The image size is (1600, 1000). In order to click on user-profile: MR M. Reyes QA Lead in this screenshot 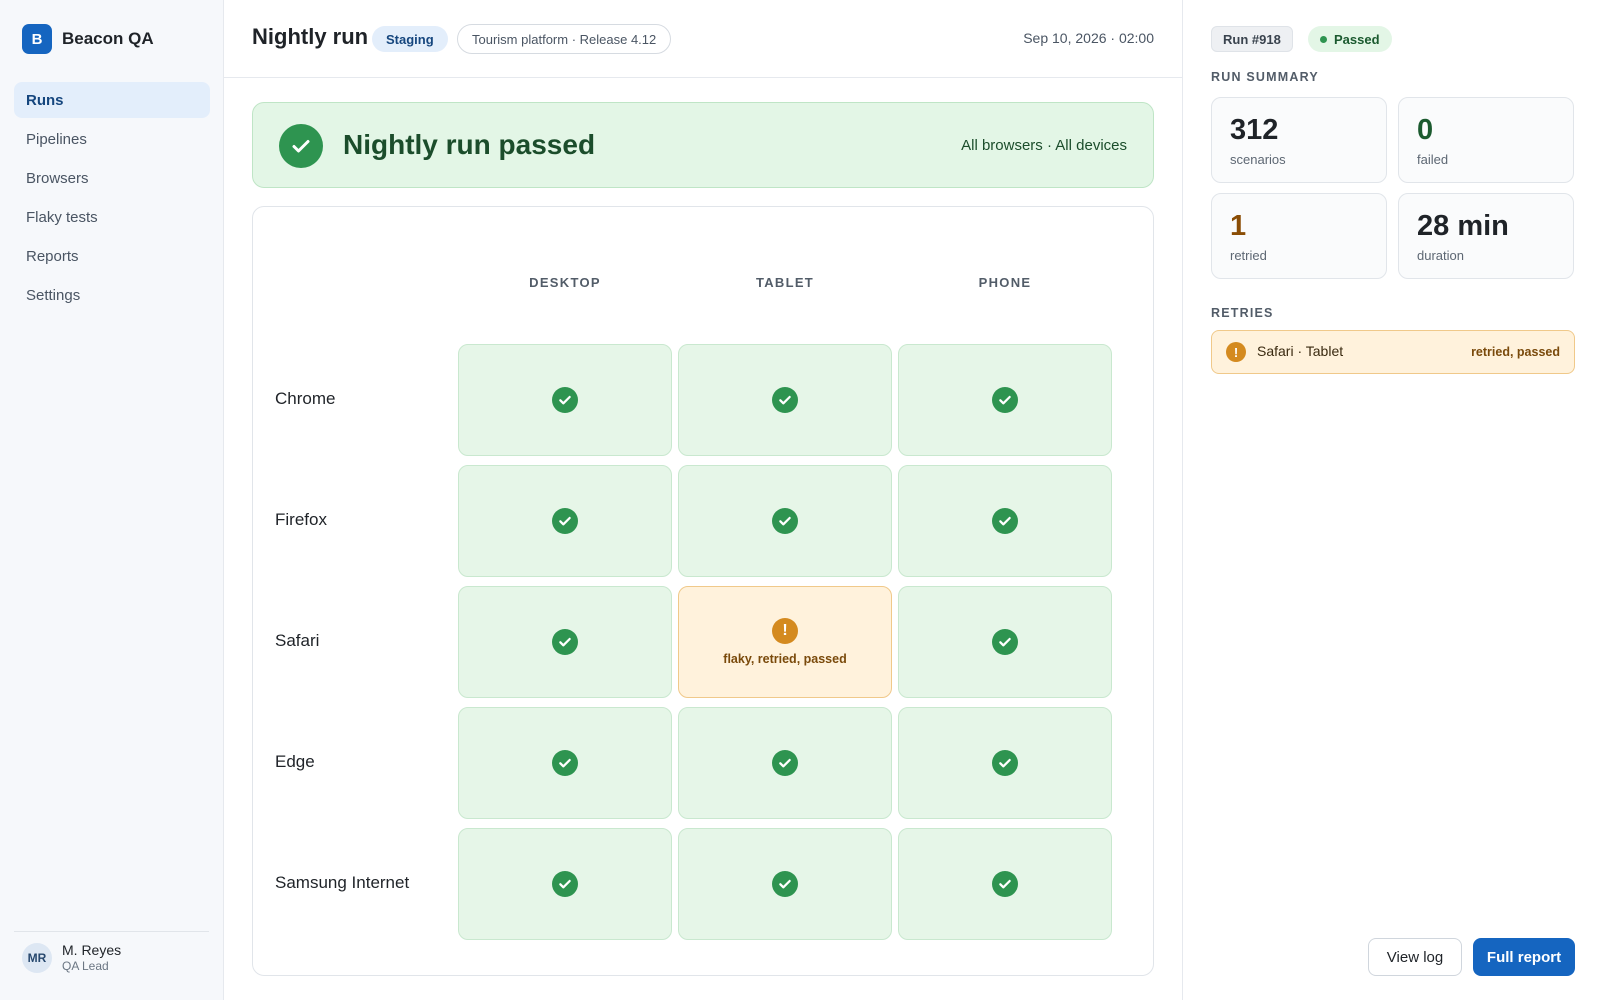, I will do `click(71, 957)`.